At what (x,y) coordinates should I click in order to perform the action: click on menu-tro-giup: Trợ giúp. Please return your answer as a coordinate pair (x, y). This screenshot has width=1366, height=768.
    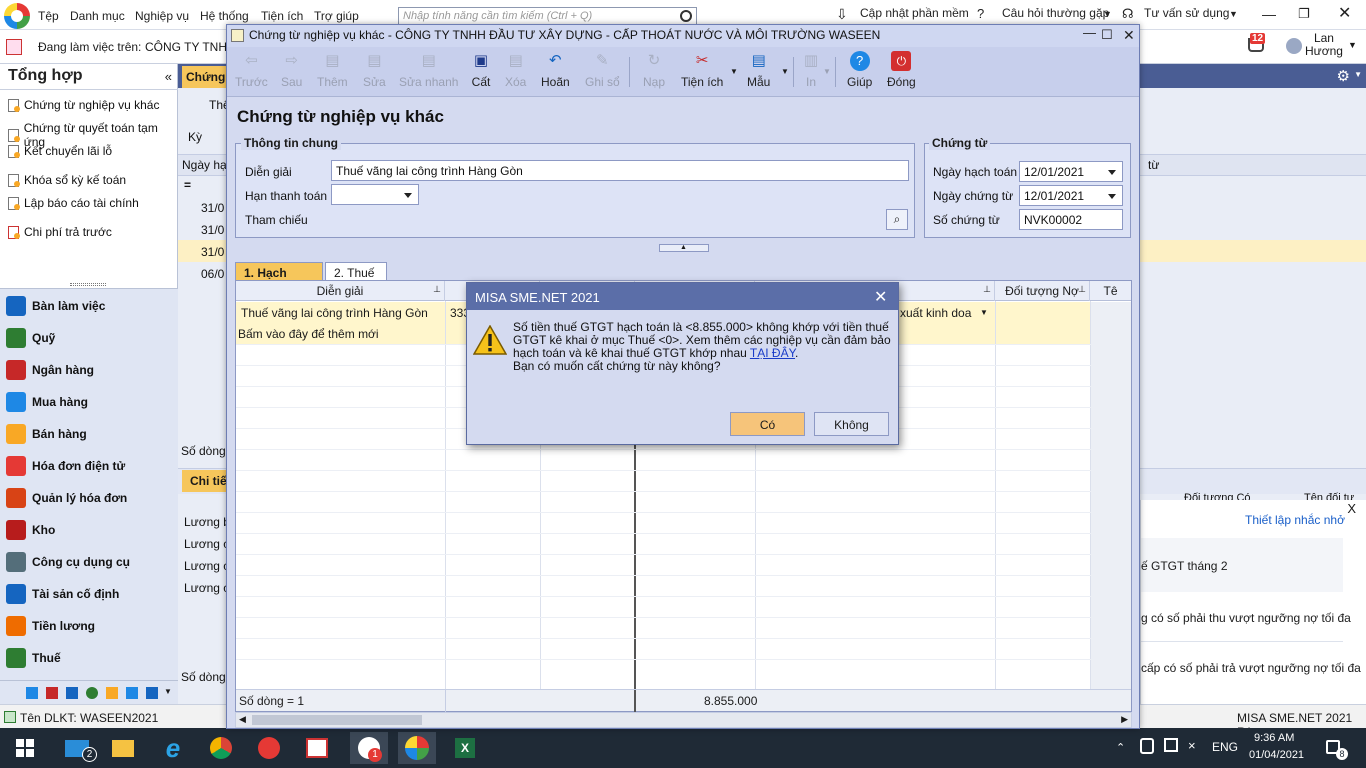
    Looking at the image, I should click on (336, 16).